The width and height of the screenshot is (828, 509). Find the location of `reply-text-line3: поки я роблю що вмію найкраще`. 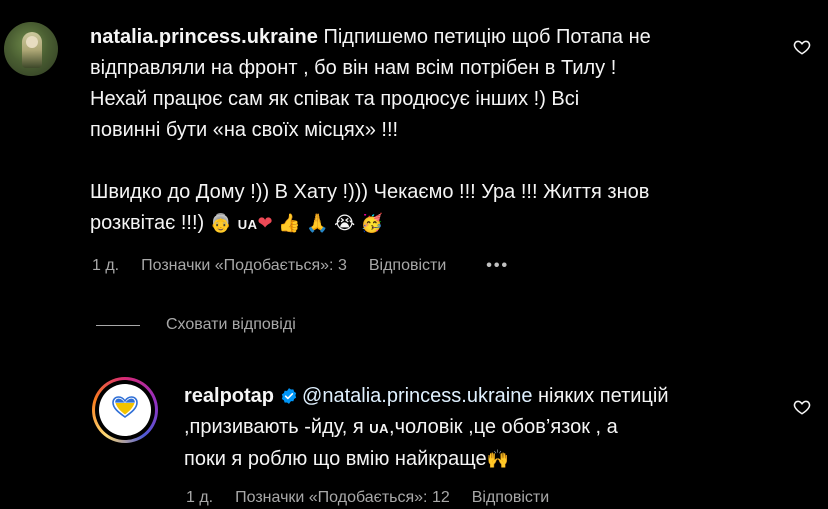

reply-text-line3: поки я роблю що вмію найкраще is located at coordinates (335, 459).